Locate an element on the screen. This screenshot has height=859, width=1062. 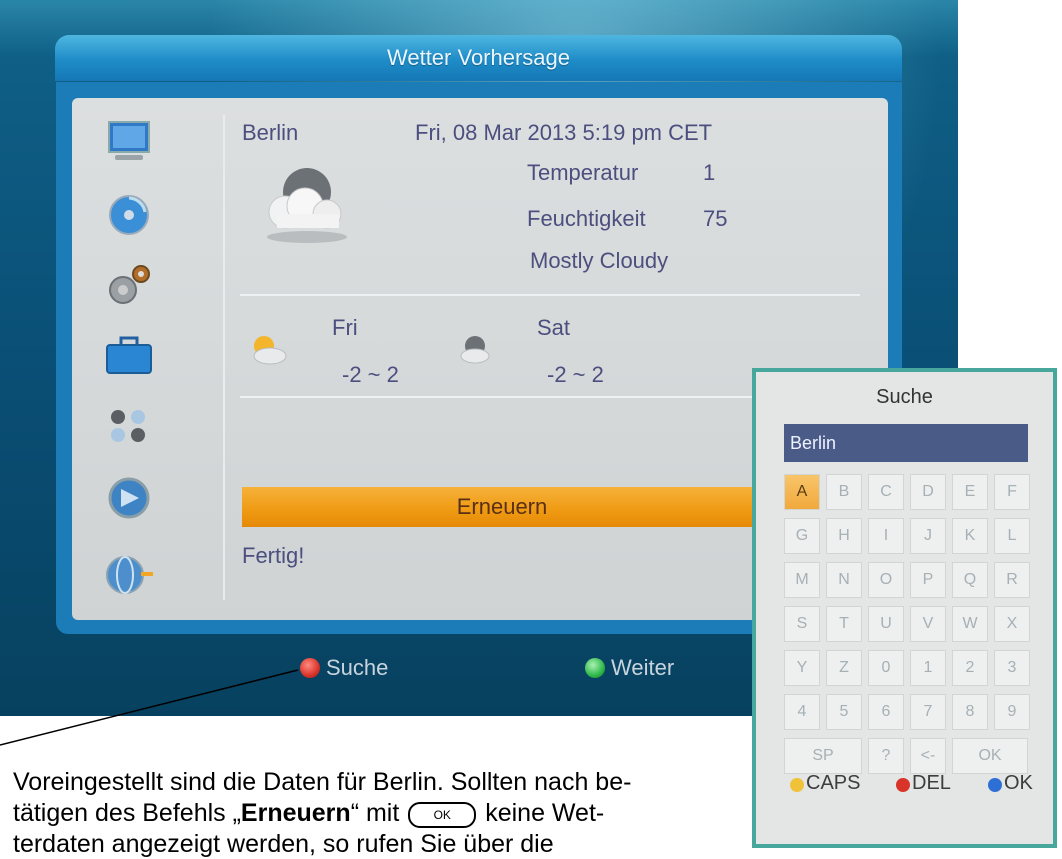
delete-key: DEL is located at coordinates (923, 783).